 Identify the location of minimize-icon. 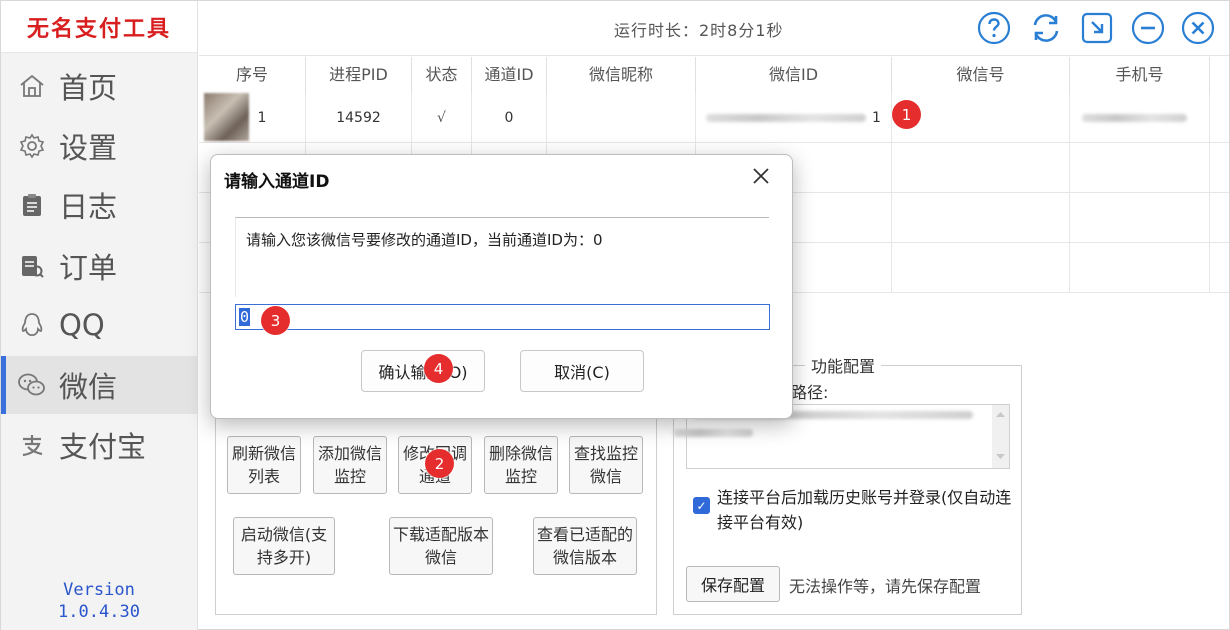
(1148, 28).